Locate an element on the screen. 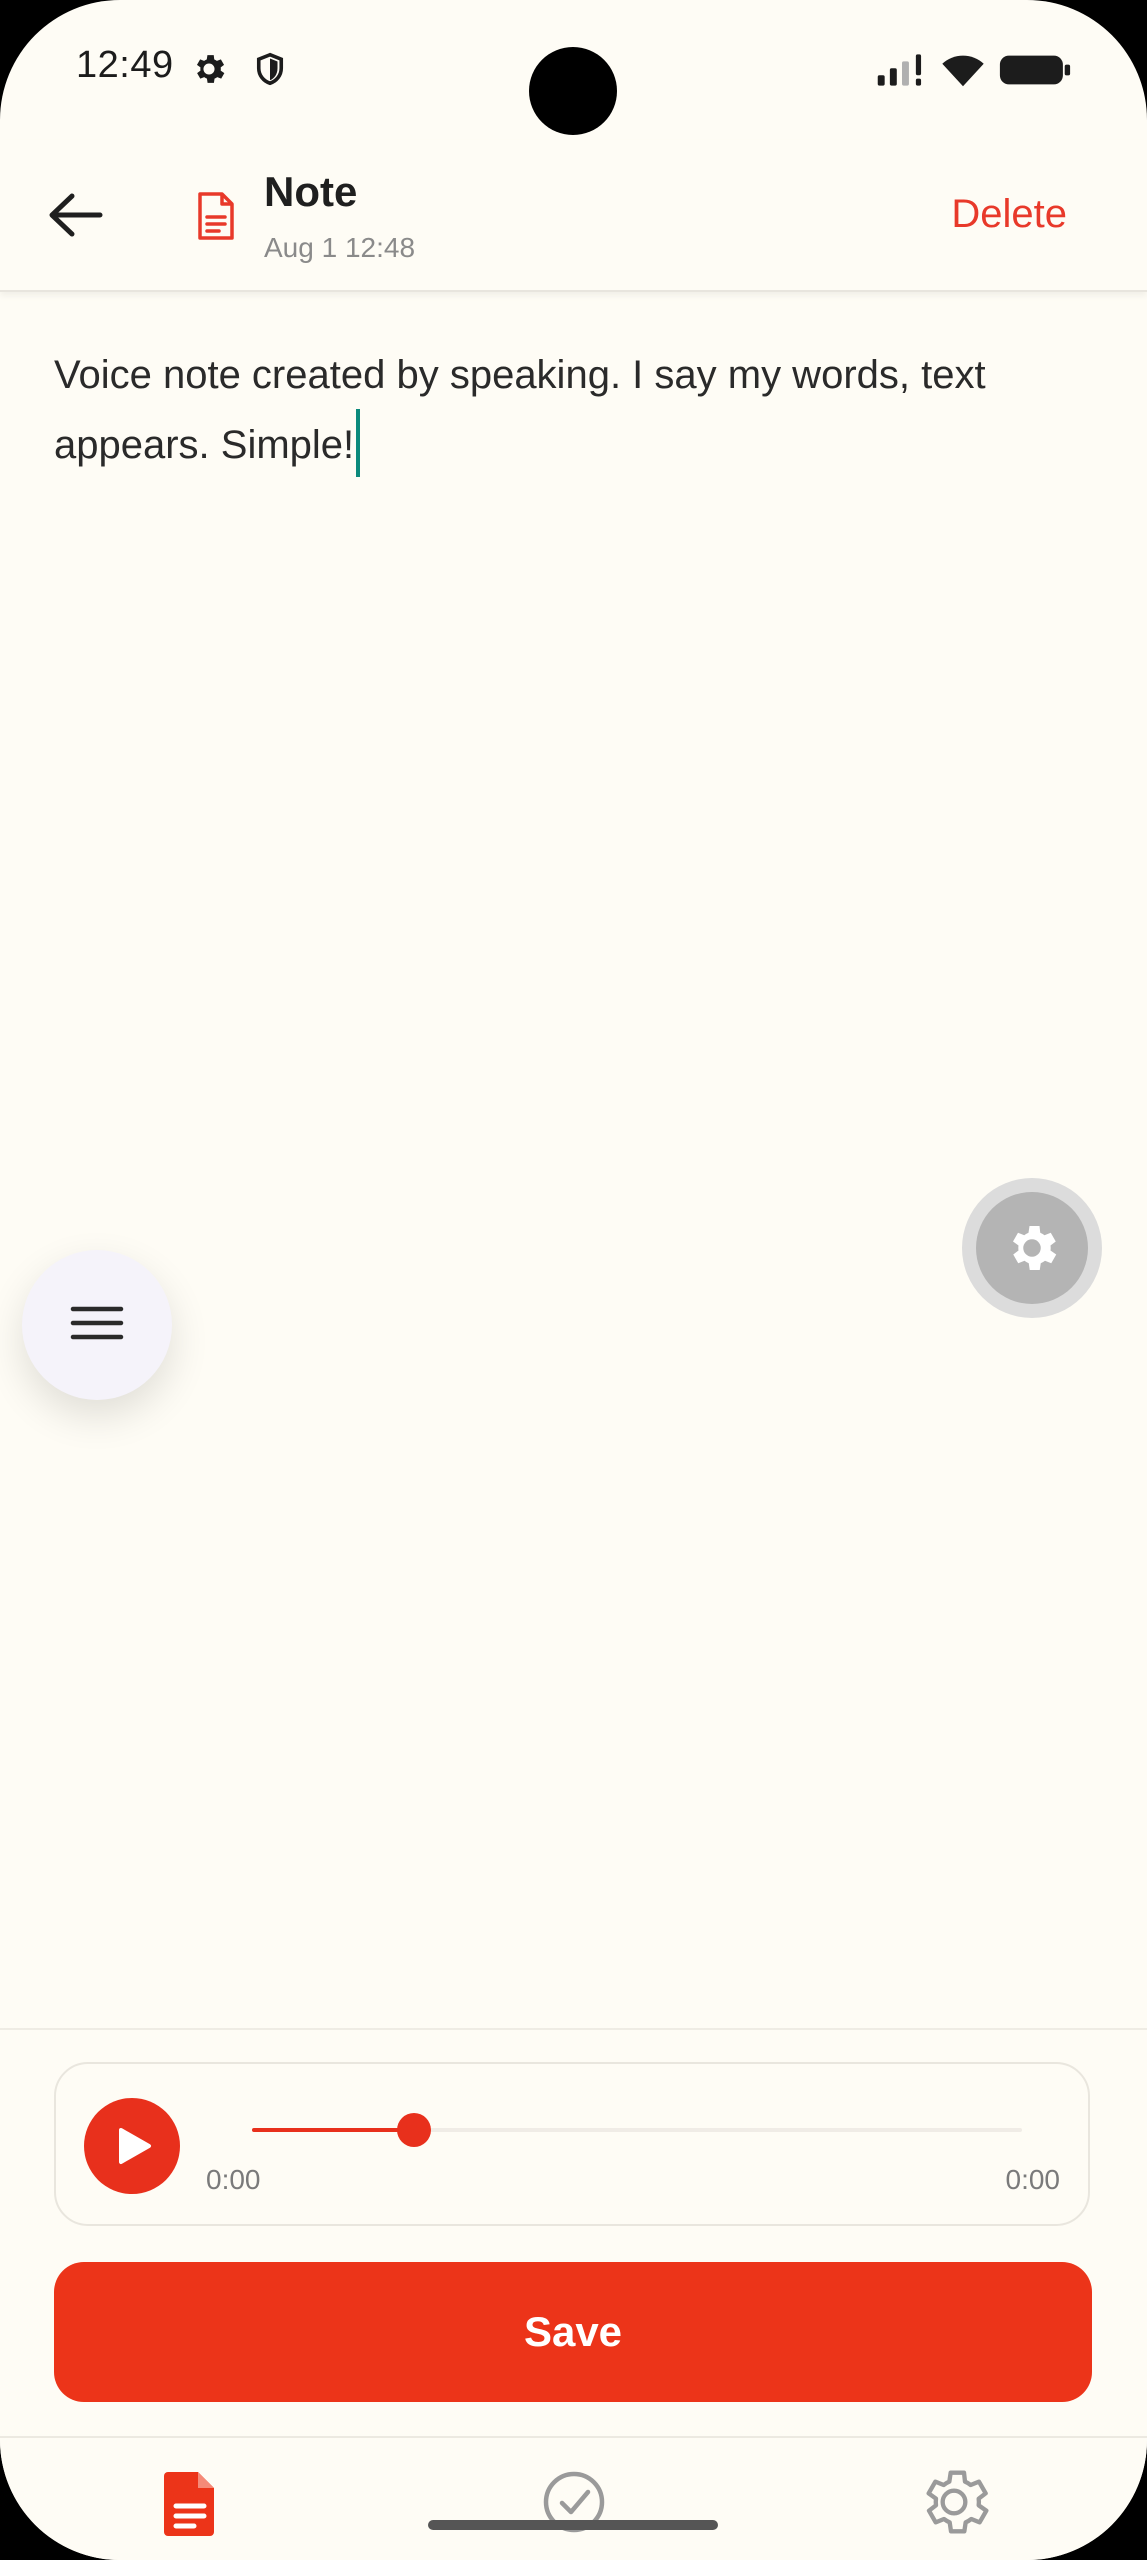  play-icon is located at coordinates (135, 2146).